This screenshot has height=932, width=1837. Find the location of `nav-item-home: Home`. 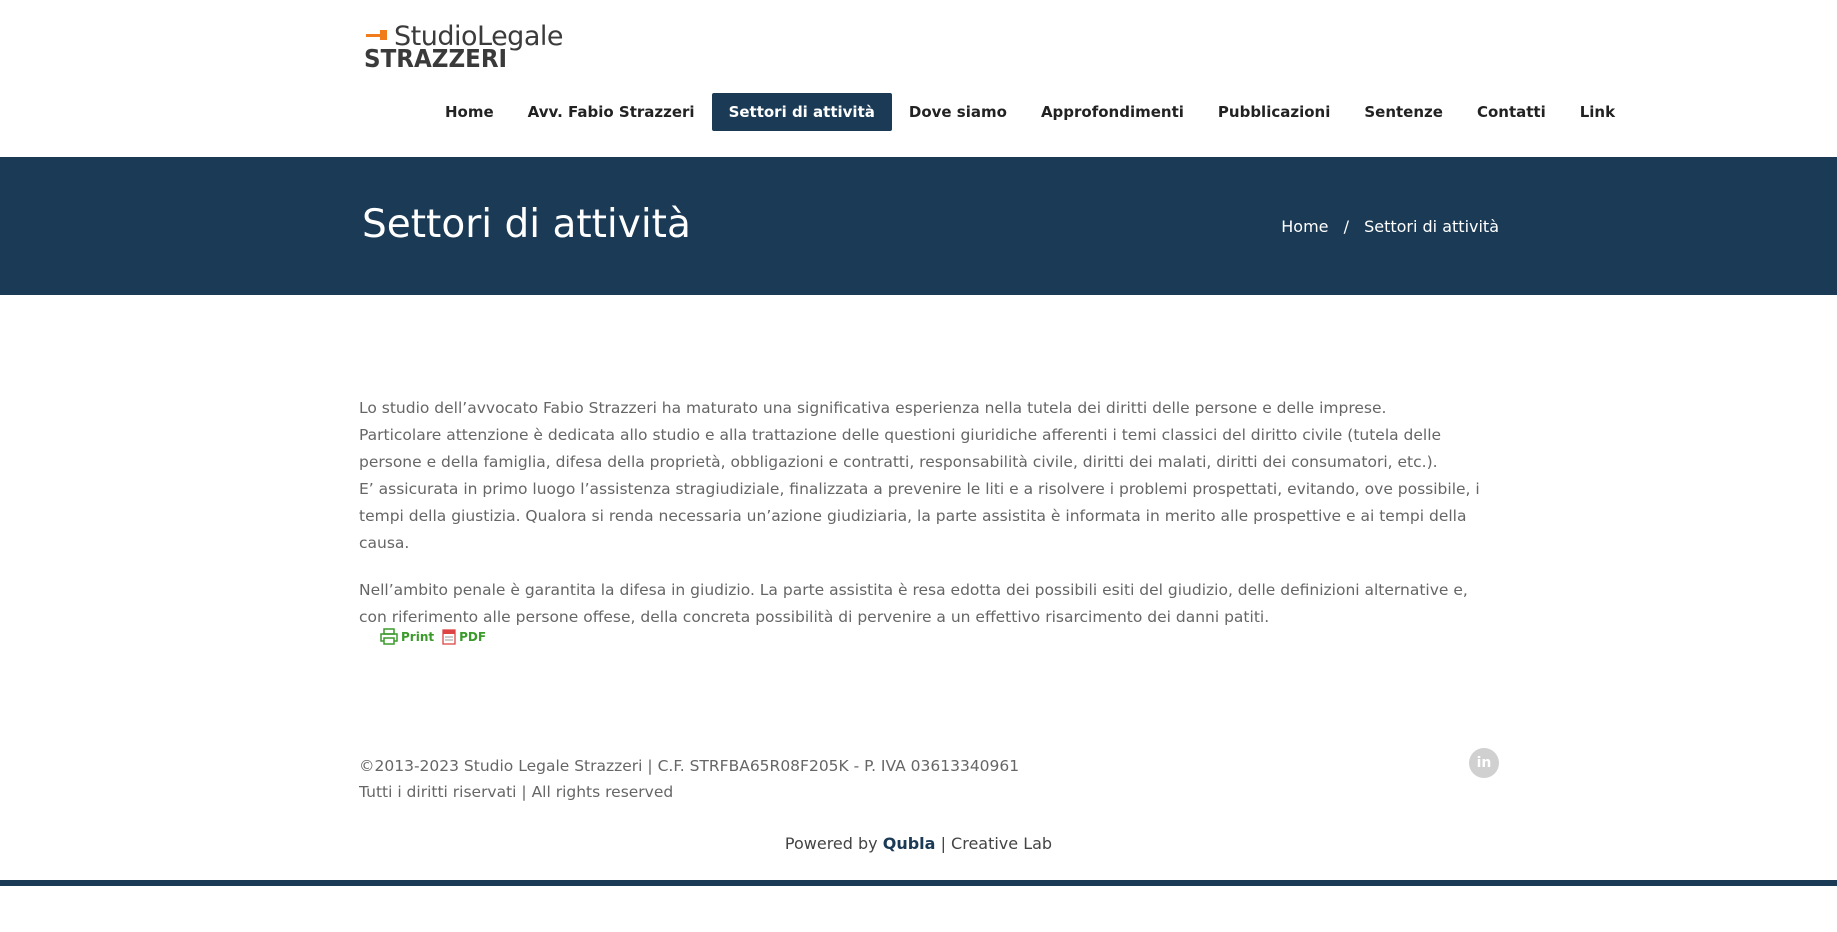

nav-item-home: Home is located at coordinates (469, 112).